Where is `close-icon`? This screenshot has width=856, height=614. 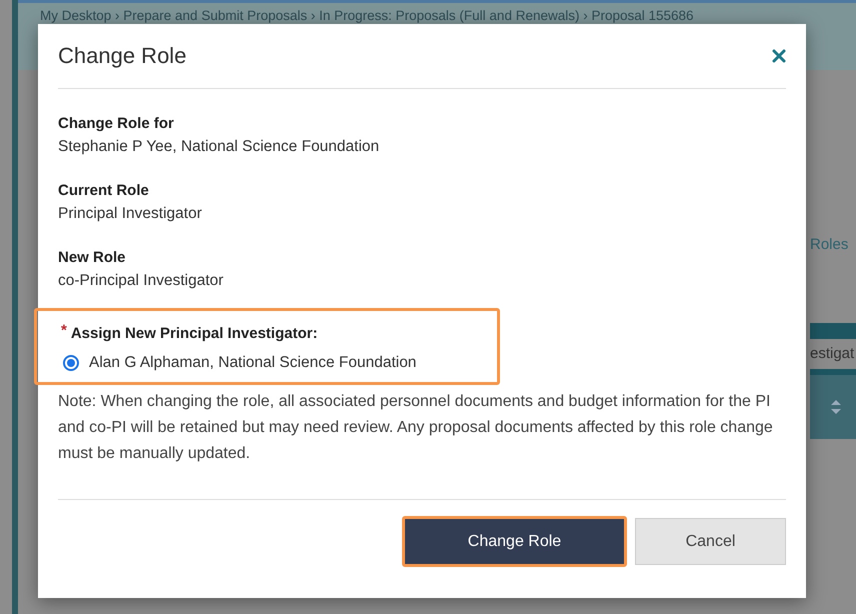
close-icon is located at coordinates (779, 56).